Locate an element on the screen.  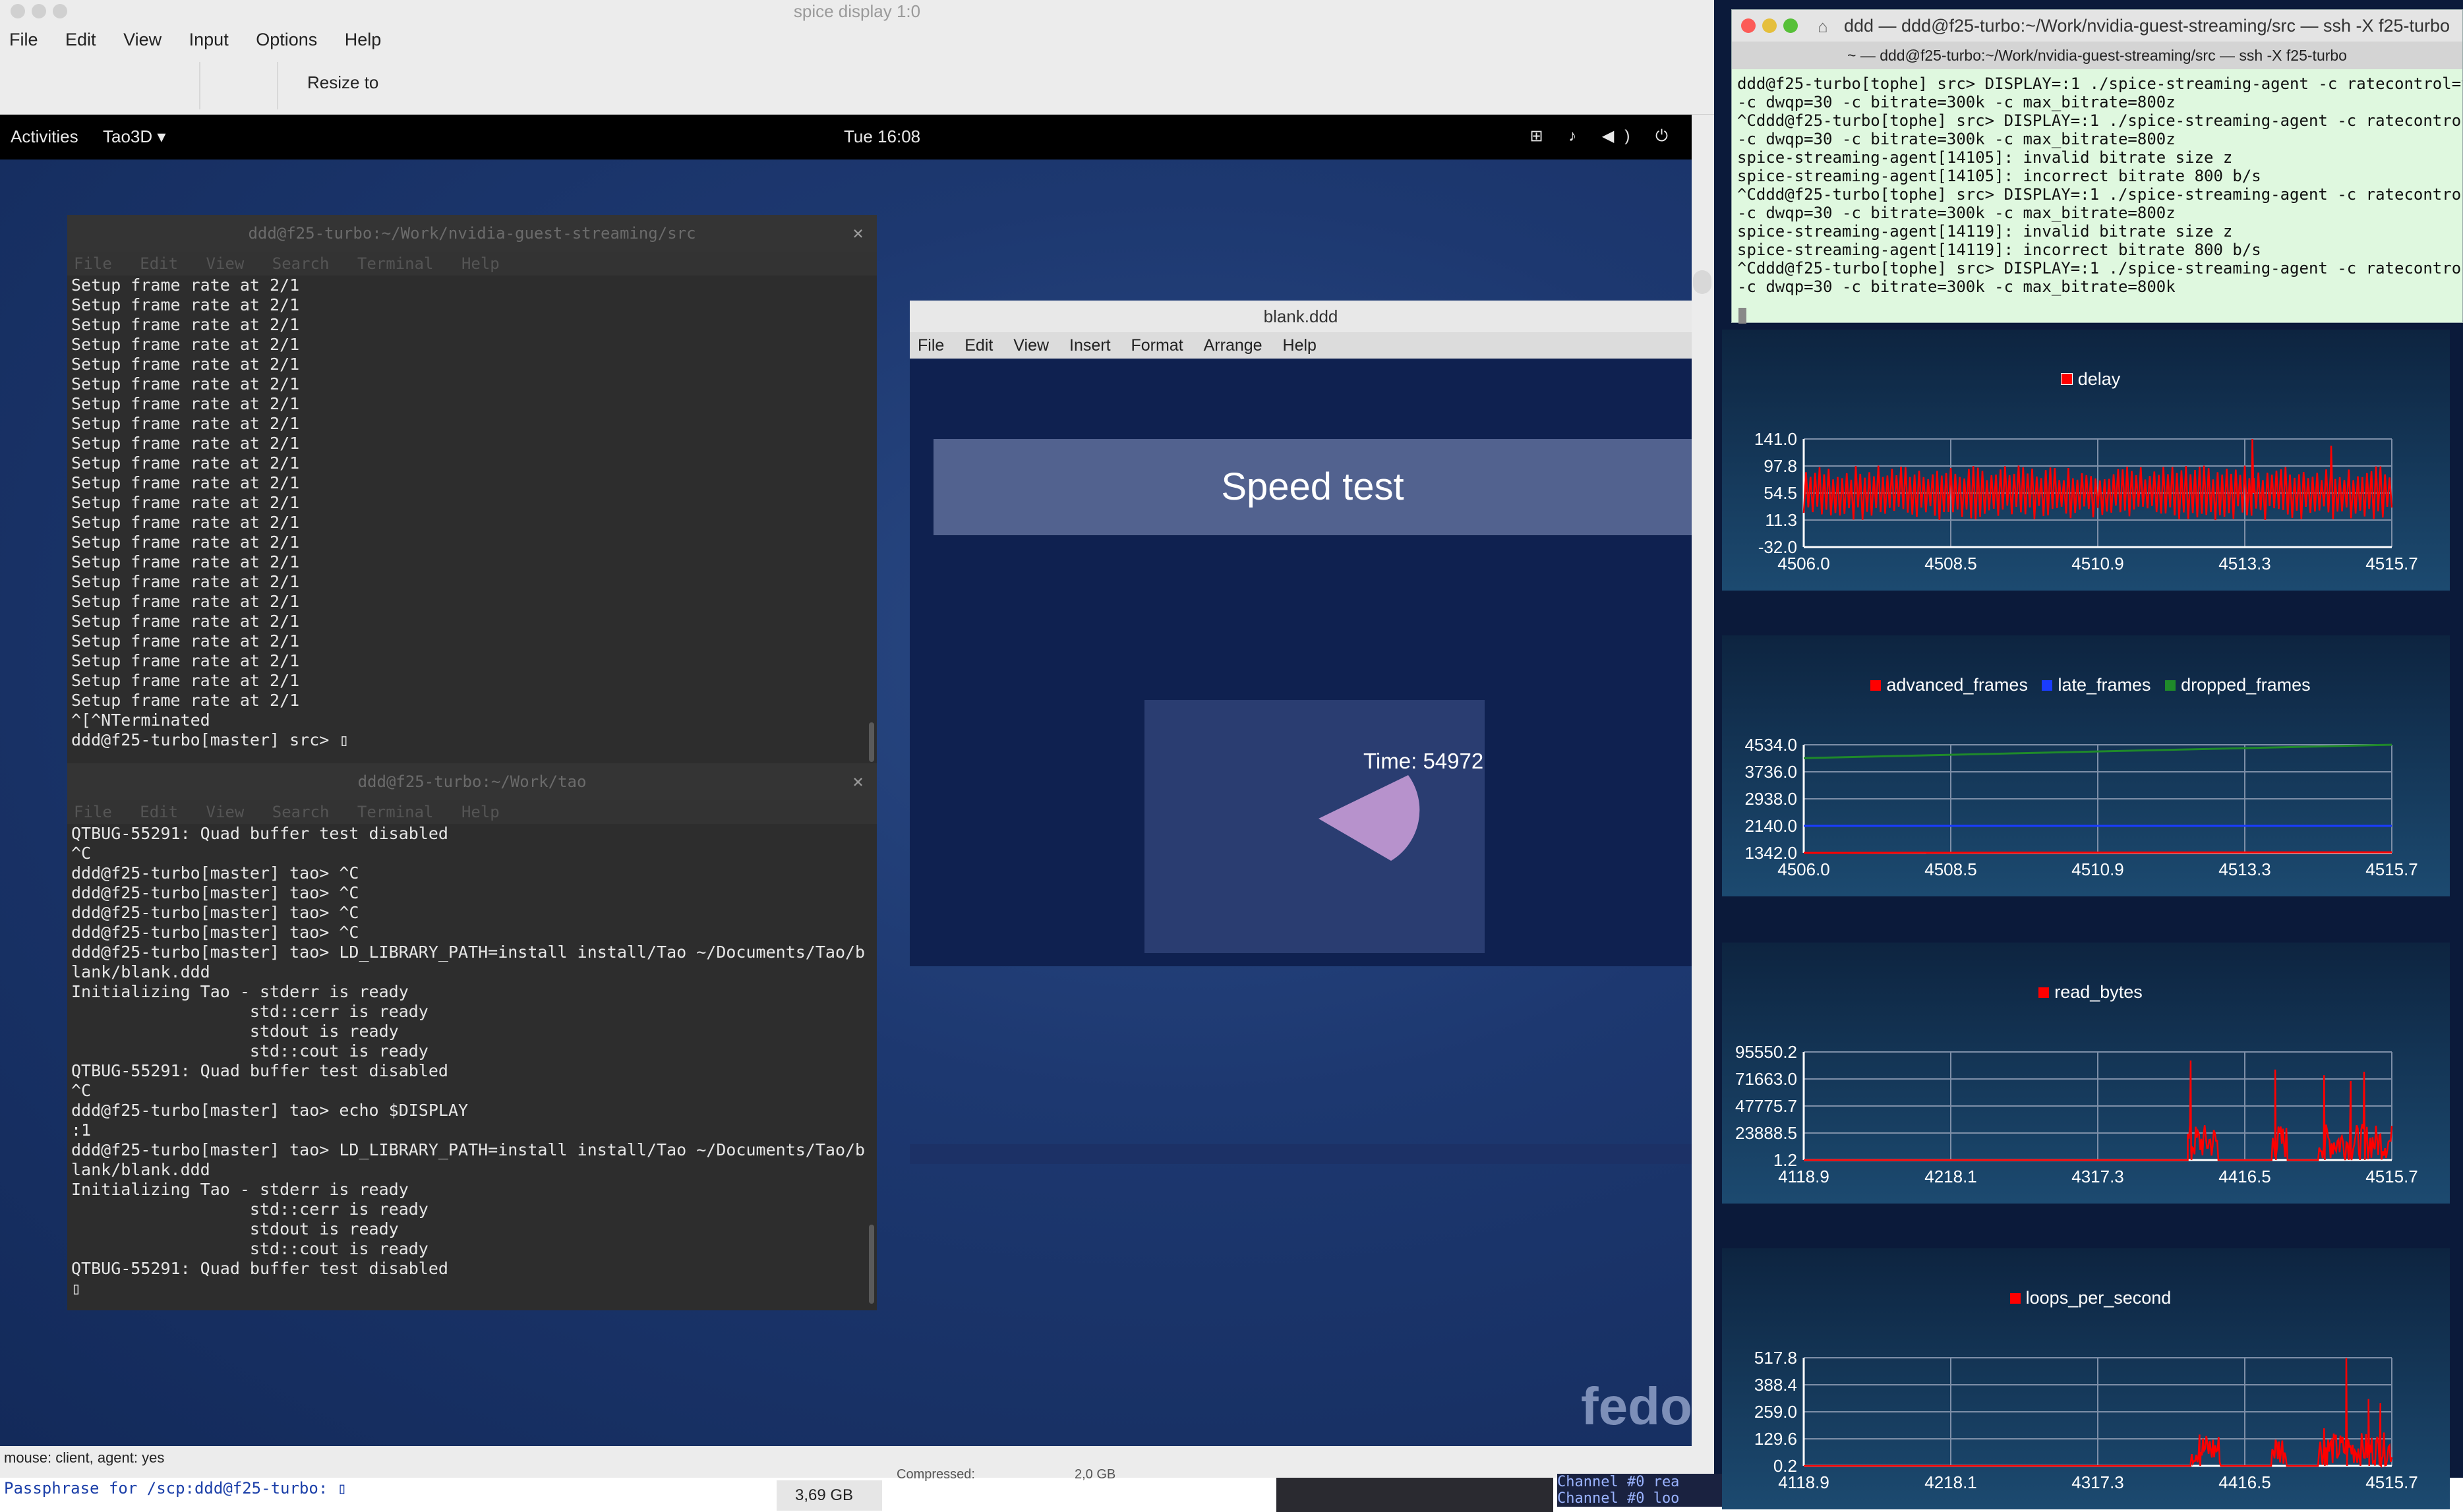
tao-menu-help: Help is located at coordinates (1300, 345).